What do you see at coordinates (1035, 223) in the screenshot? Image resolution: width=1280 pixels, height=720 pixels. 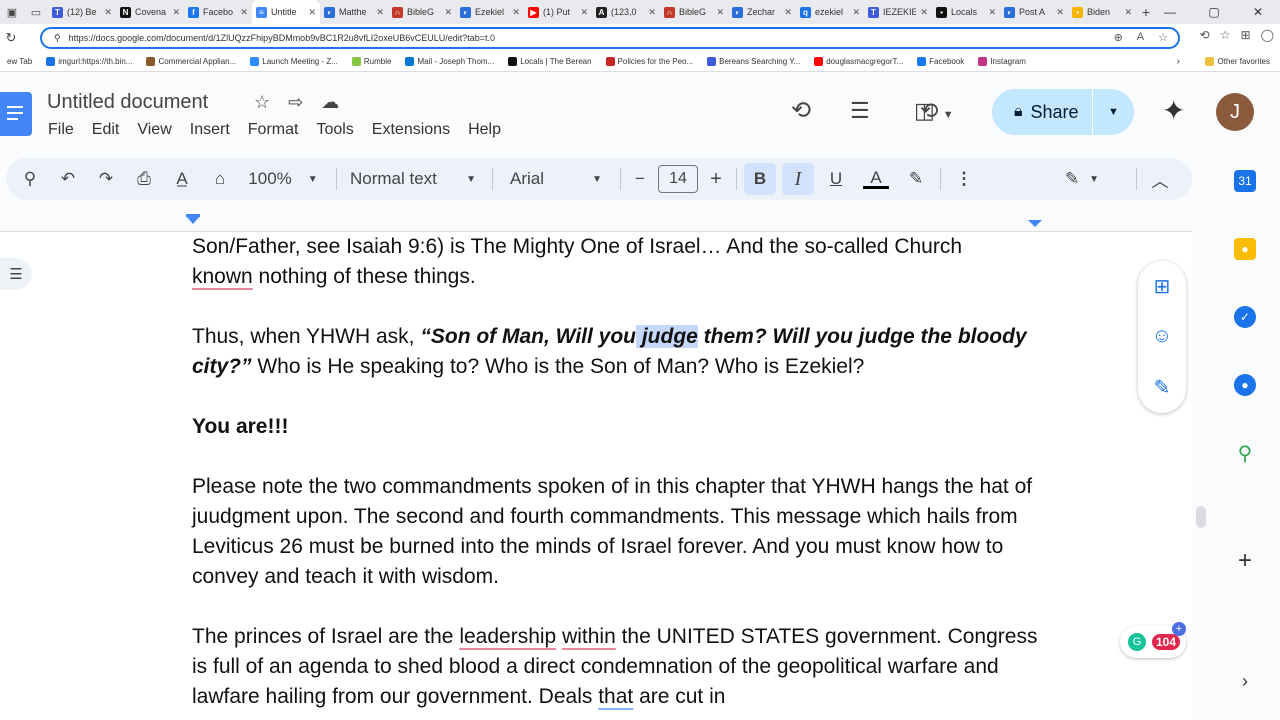 I see `right-indent-marker` at bounding box center [1035, 223].